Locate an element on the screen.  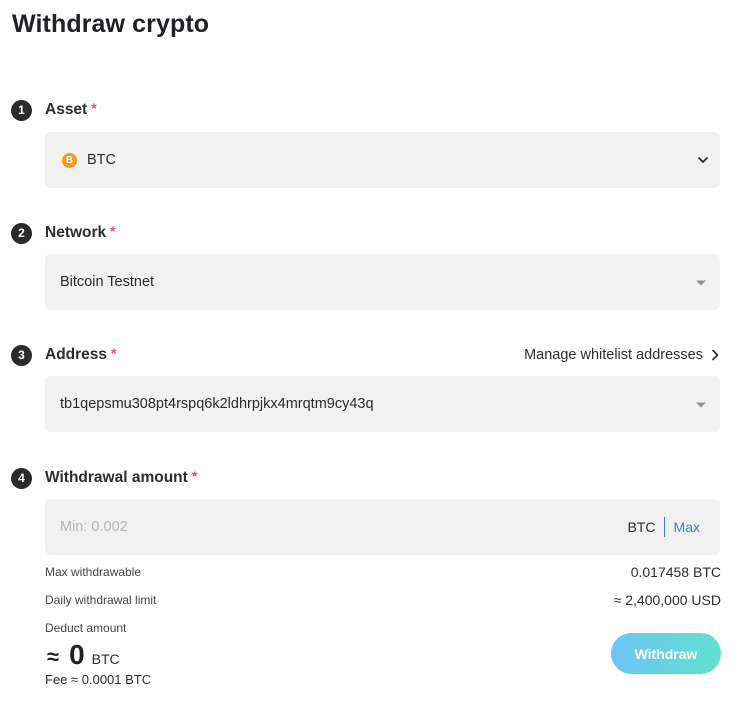
fee-text: Fee ≈ 0.0001 BTC is located at coordinates (98, 679).